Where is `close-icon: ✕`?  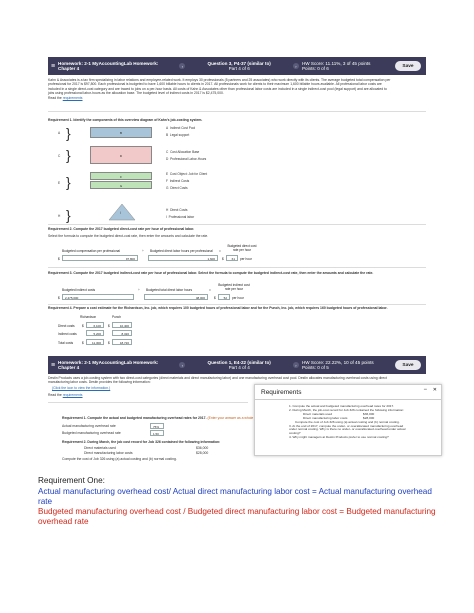 close-icon: ✕ is located at coordinates (435, 390).